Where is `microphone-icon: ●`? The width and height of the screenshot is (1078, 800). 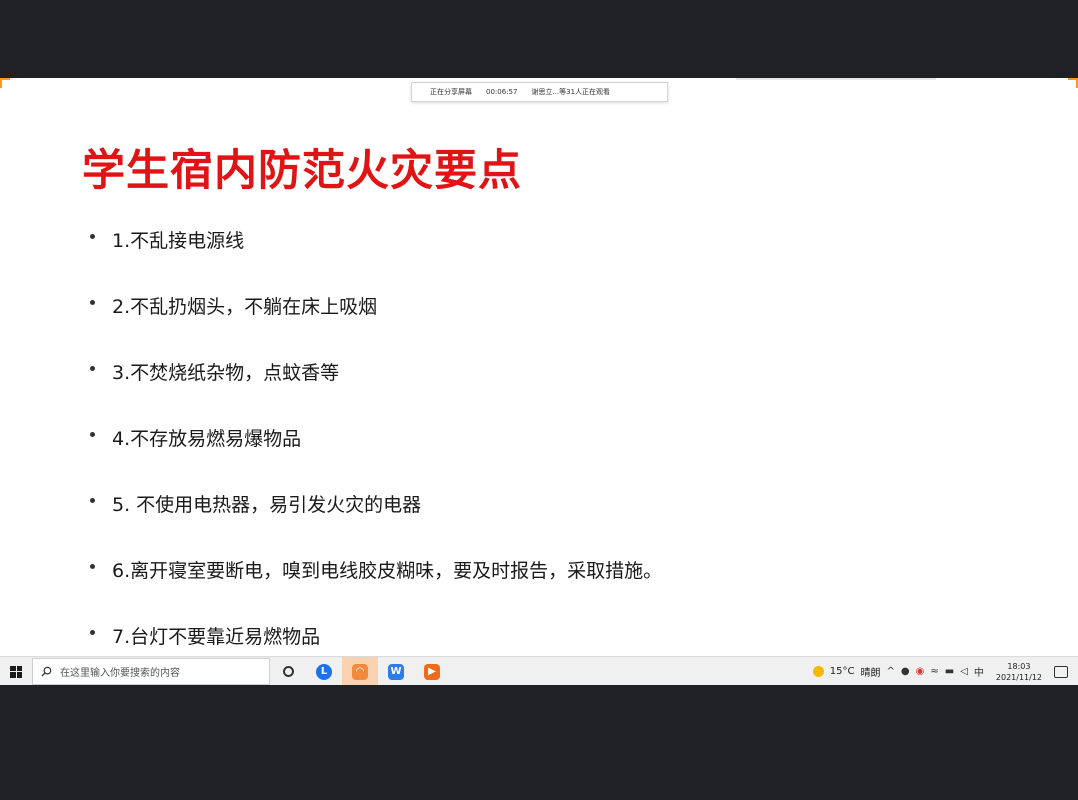 microphone-icon: ● is located at coordinates (905, 671).